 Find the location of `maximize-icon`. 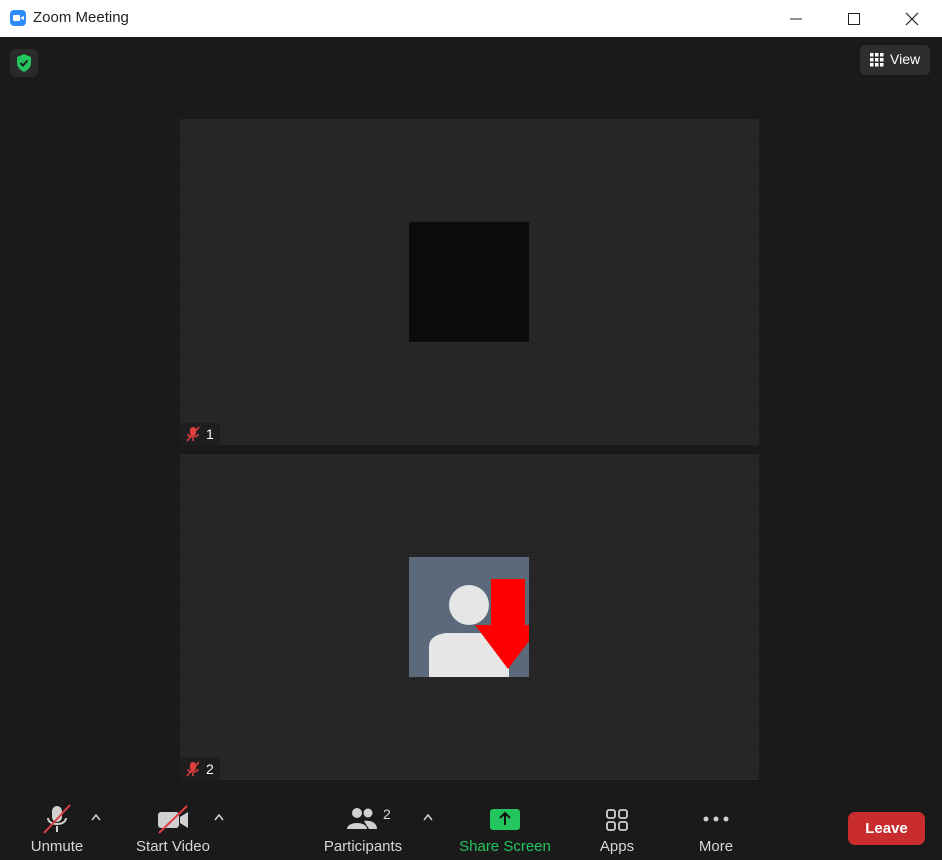

maximize-icon is located at coordinates (854, 19).